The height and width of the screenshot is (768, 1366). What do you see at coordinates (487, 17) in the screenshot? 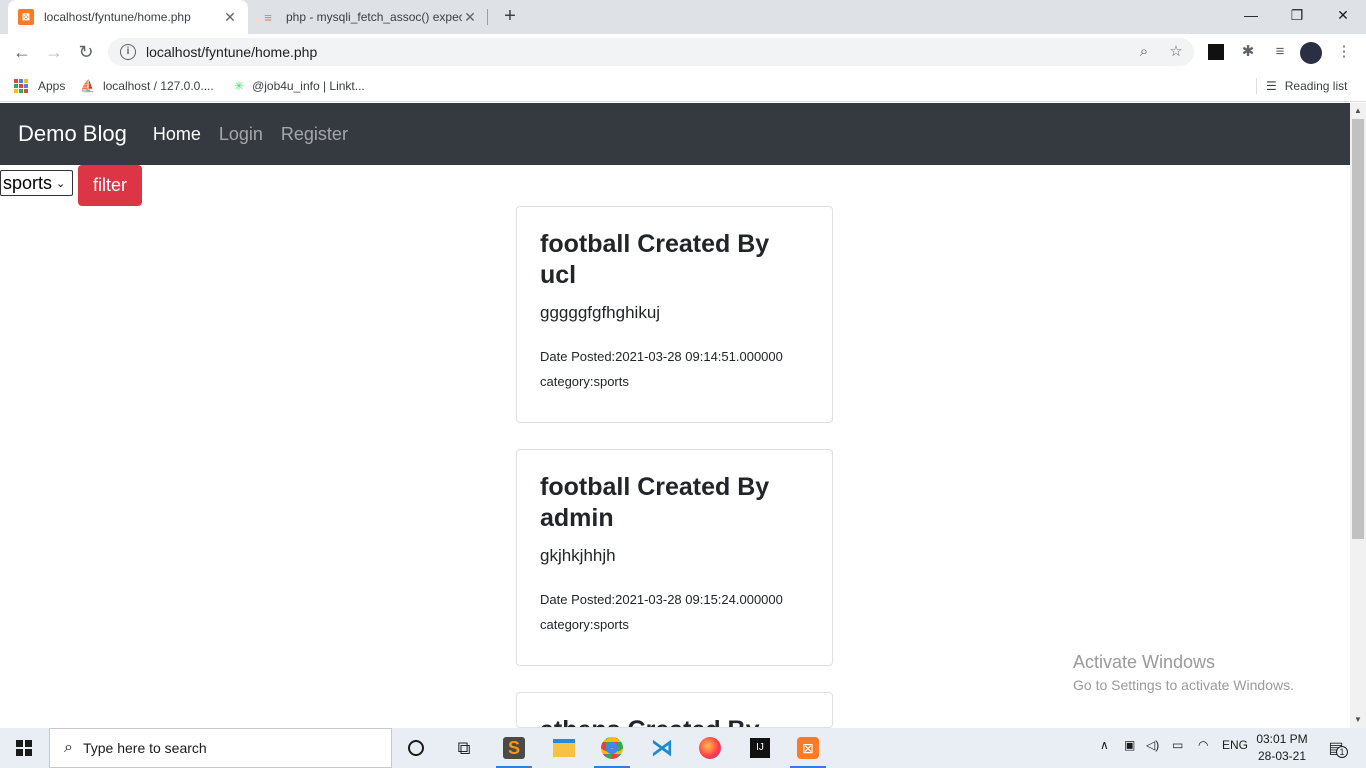
I see `tab-separator` at bounding box center [487, 17].